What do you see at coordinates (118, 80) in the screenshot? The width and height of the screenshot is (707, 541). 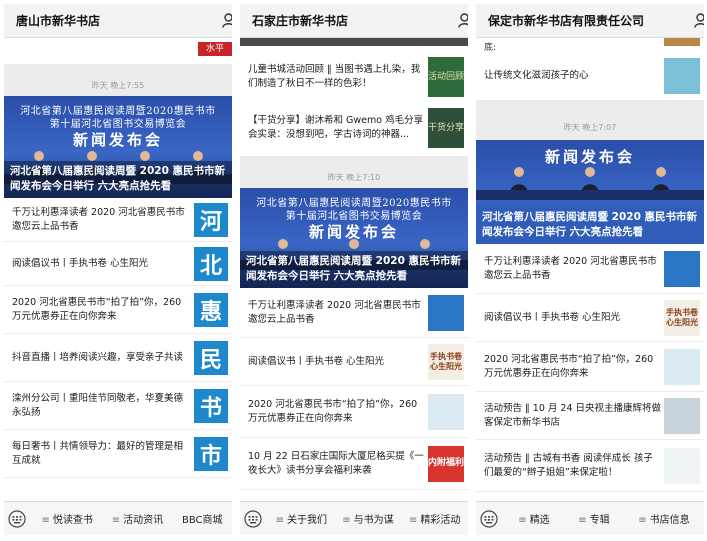 I see `timestamp-gap: 昨天 晚上7:55` at bounding box center [118, 80].